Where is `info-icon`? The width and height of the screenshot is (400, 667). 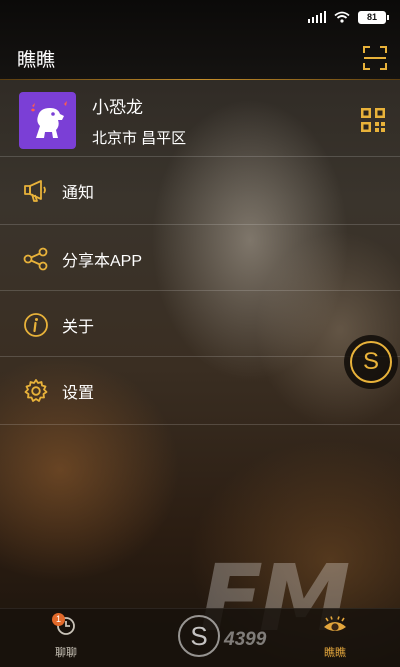 info-icon is located at coordinates (36, 325).